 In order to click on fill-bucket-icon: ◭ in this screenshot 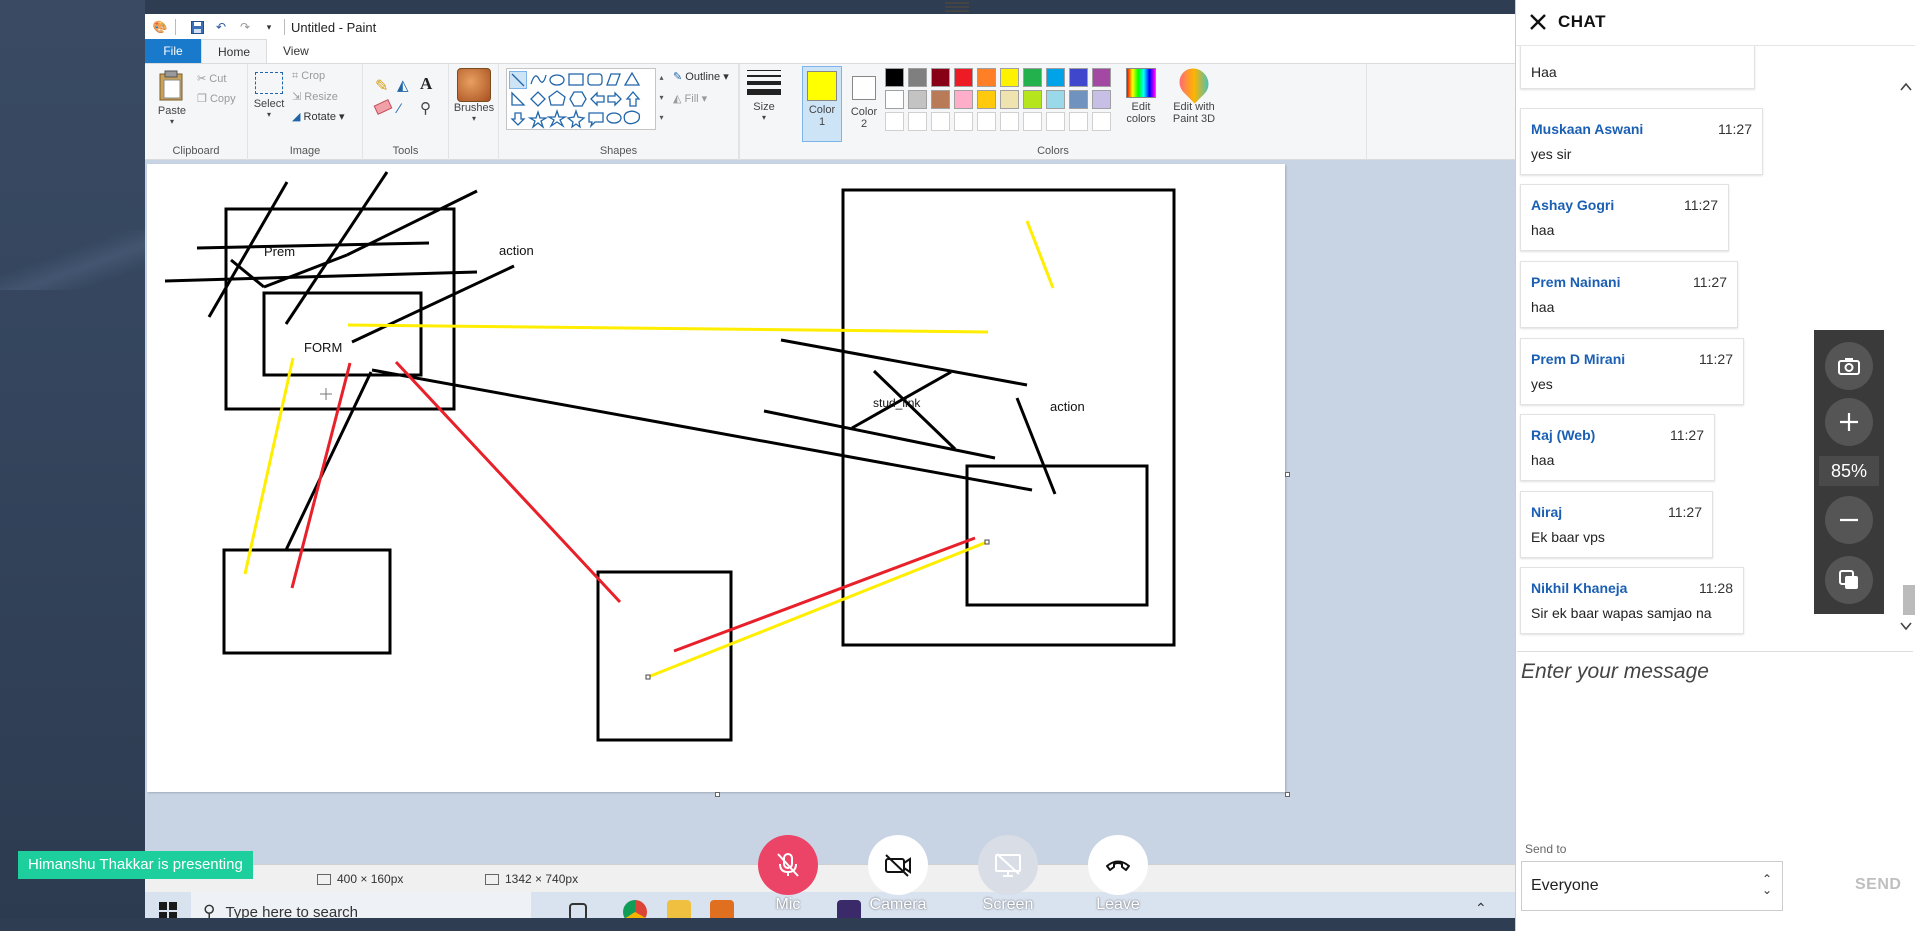, I will do `click(403, 85)`.